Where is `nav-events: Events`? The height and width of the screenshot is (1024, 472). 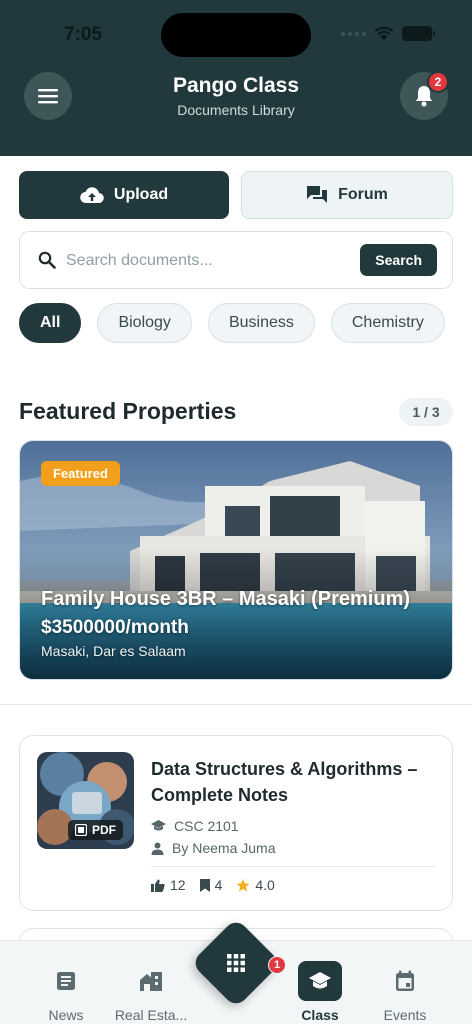 nav-events: Events is located at coordinates (405, 992).